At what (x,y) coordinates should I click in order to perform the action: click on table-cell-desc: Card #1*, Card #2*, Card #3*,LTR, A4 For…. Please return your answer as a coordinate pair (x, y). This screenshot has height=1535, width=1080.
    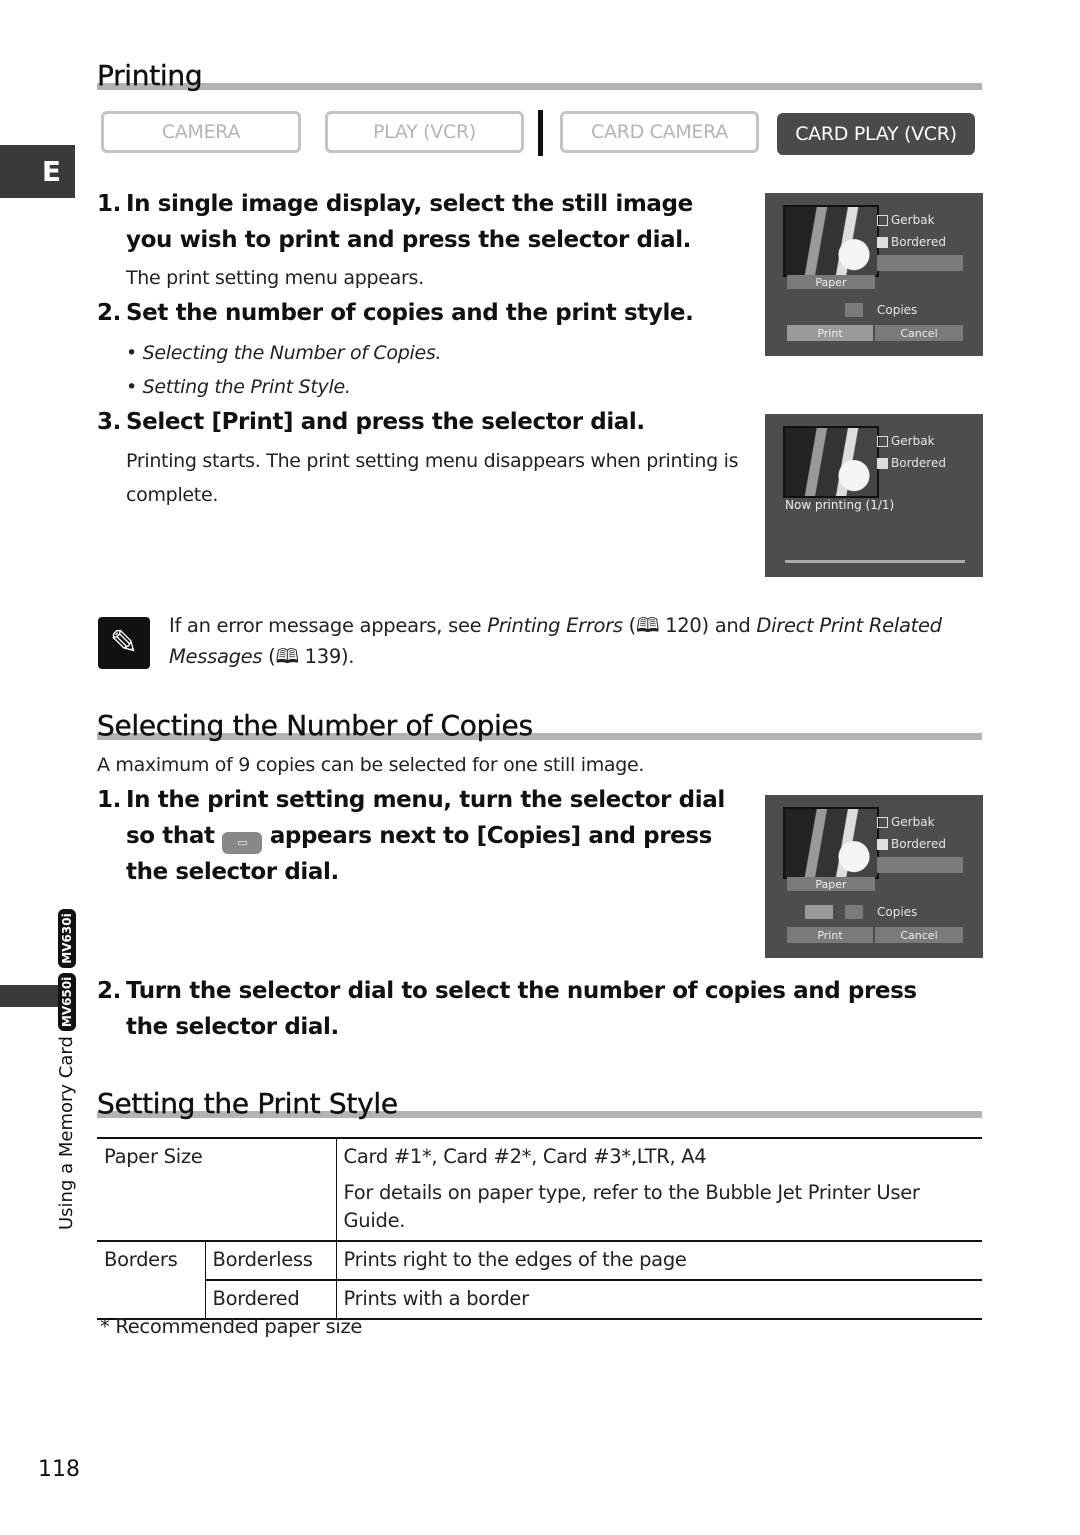
    Looking at the image, I should click on (659, 1189).